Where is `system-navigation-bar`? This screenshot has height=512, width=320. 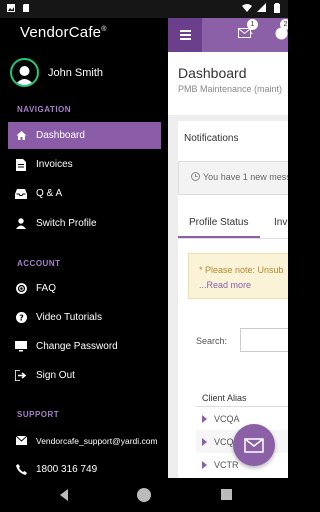 system-navigation-bar is located at coordinates (144, 495).